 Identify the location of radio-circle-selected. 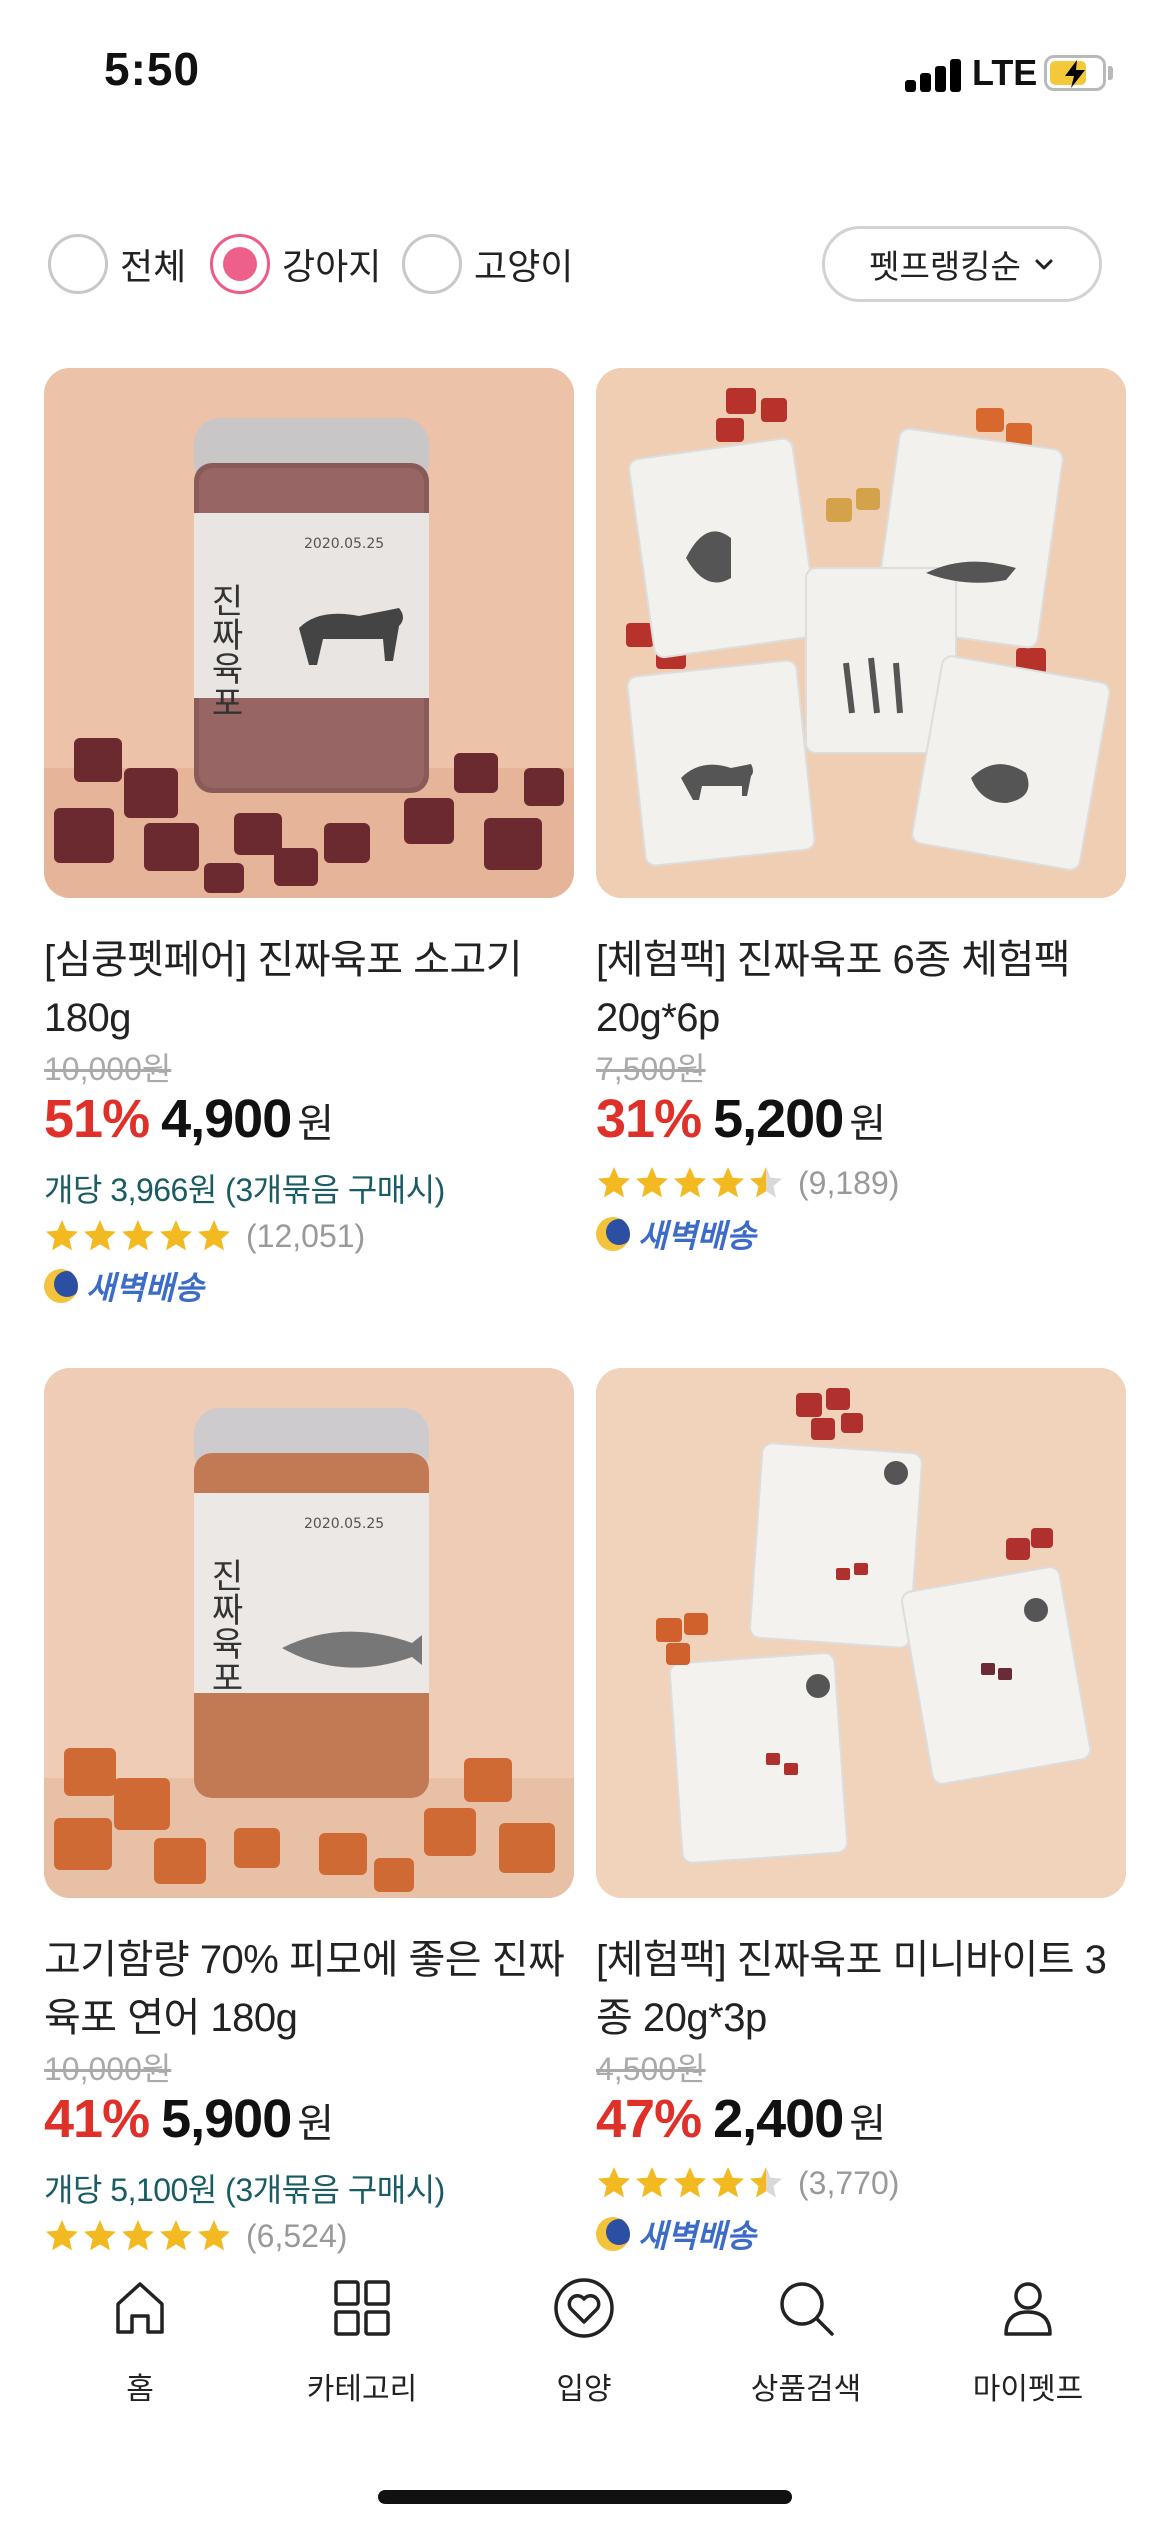
(240, 264).